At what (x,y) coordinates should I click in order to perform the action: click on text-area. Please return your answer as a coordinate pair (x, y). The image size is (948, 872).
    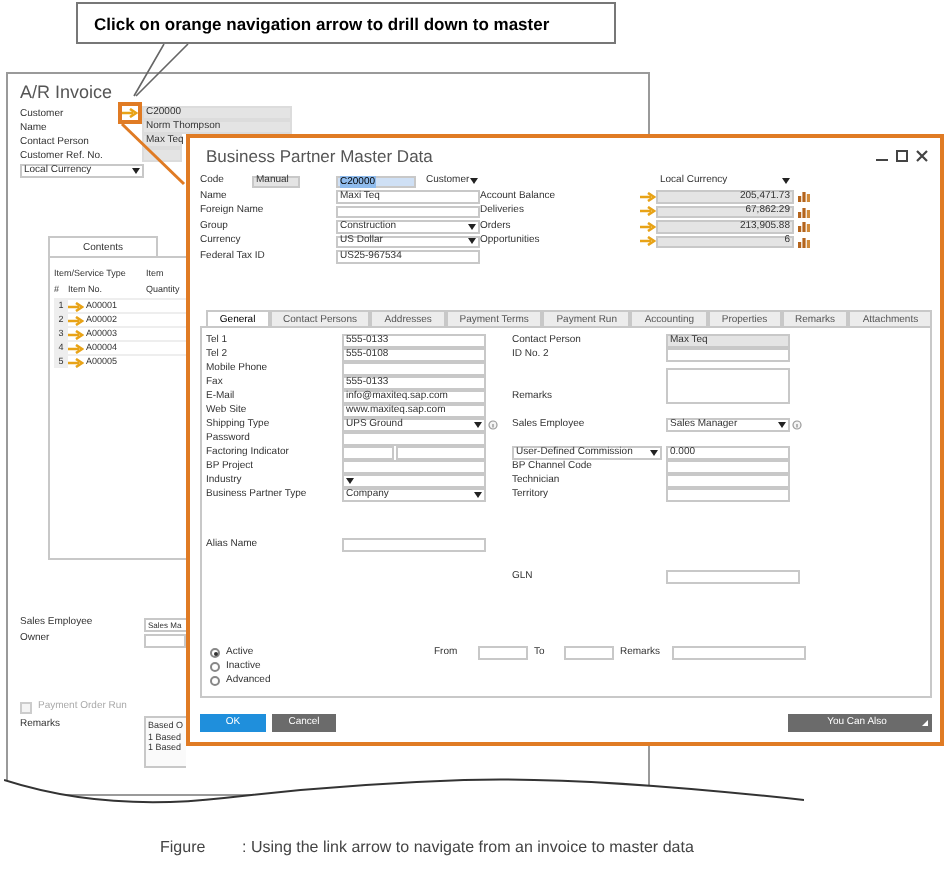
    Looking at the image, I should click on (728, 386).